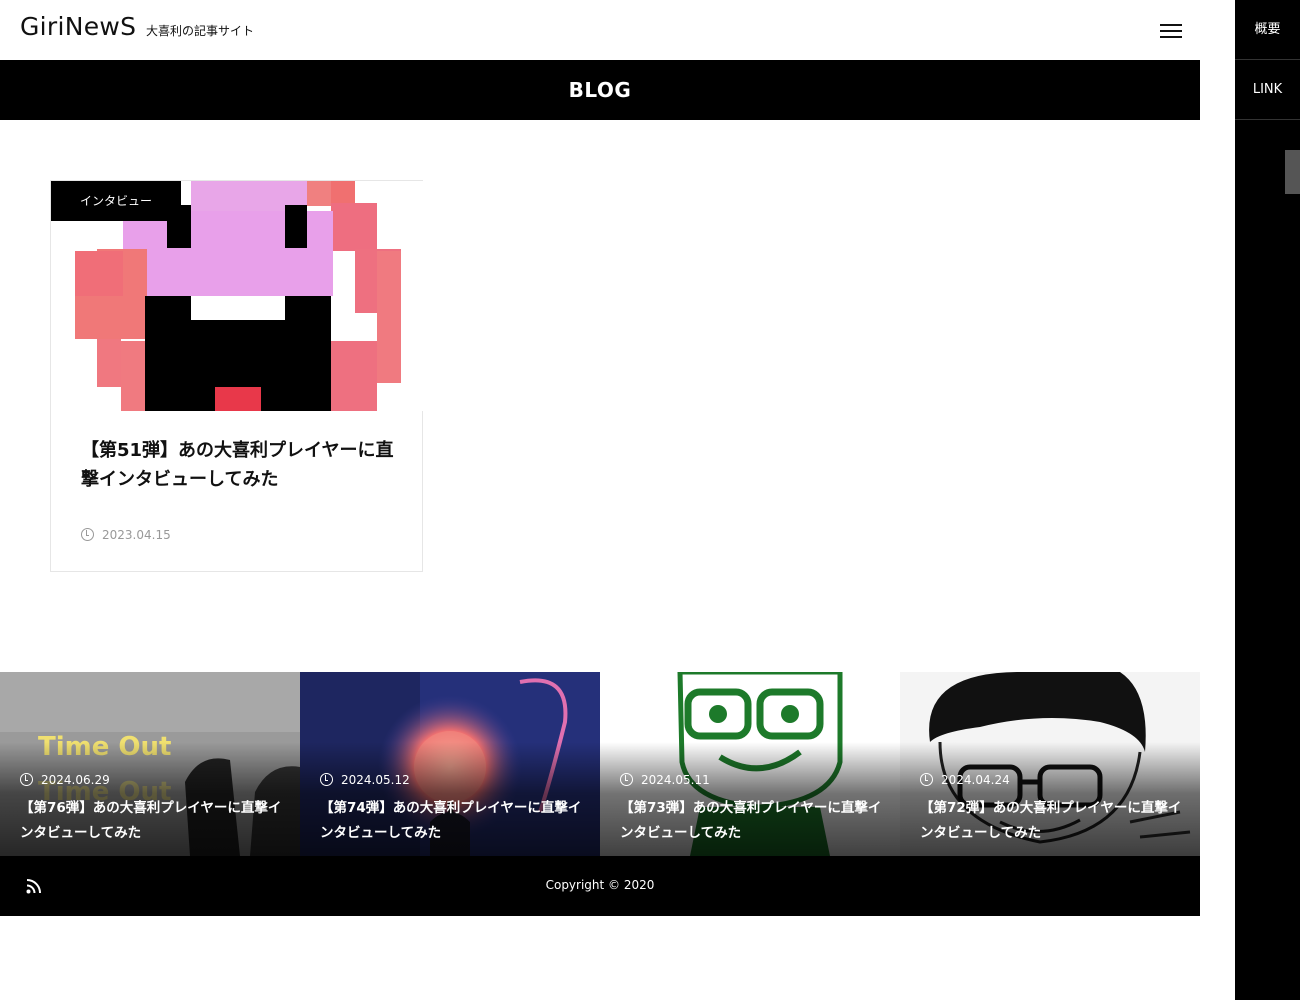 Image resolution: width=1300 pixels, height=1000 pixels. I want to click on scrollbar-thumb, so click(1292, 172).